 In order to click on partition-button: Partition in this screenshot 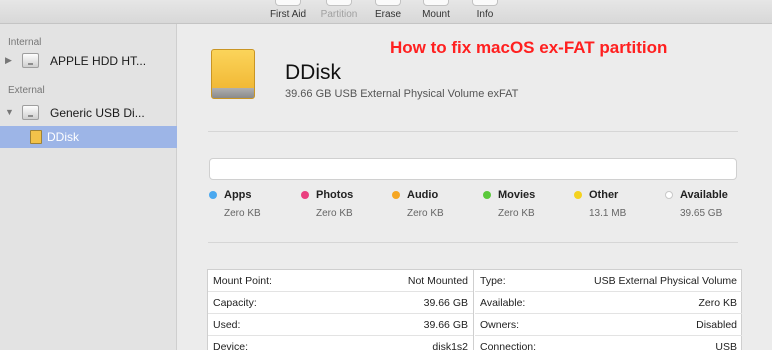, I will do `click(339, 12)`.